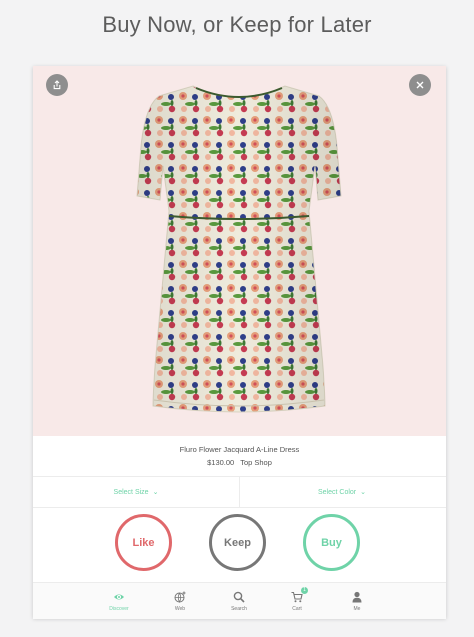 This screenshot has width=474, height=637. Describe the element at coordinates (239, 449) in the screenshot. I see `product-name: Fluro Flower Jacquard A-Line Dress` at that location.